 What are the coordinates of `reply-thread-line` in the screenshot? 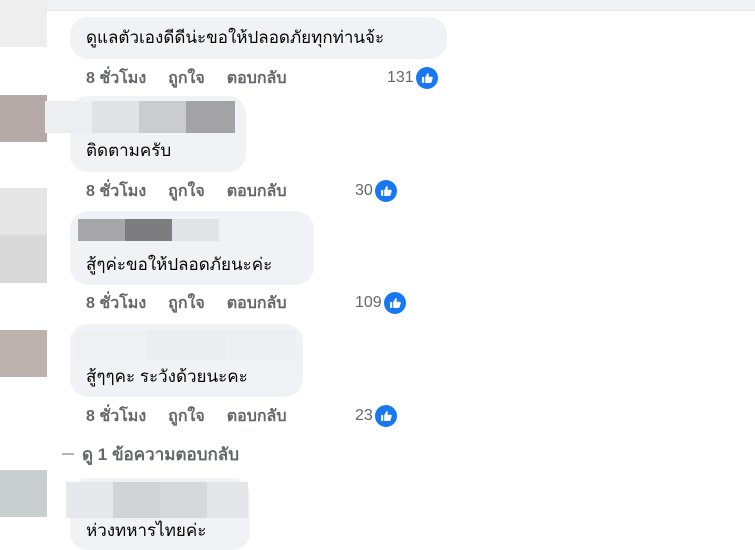 It's located at (68, 454).